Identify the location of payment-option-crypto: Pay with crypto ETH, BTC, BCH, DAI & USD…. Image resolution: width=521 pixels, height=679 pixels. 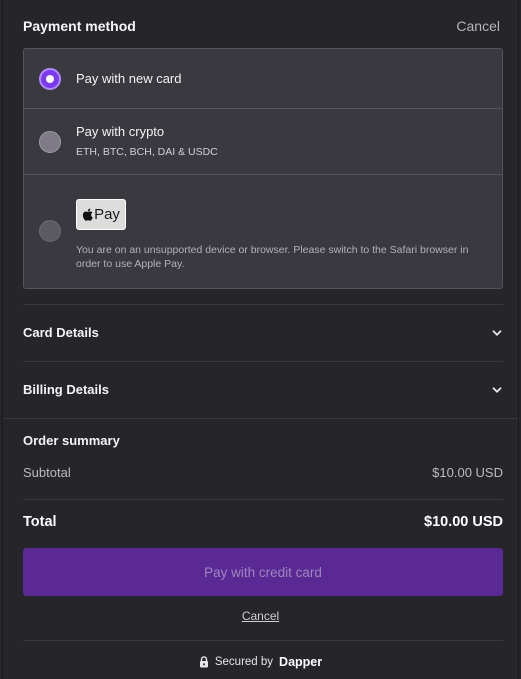
(263, 142).